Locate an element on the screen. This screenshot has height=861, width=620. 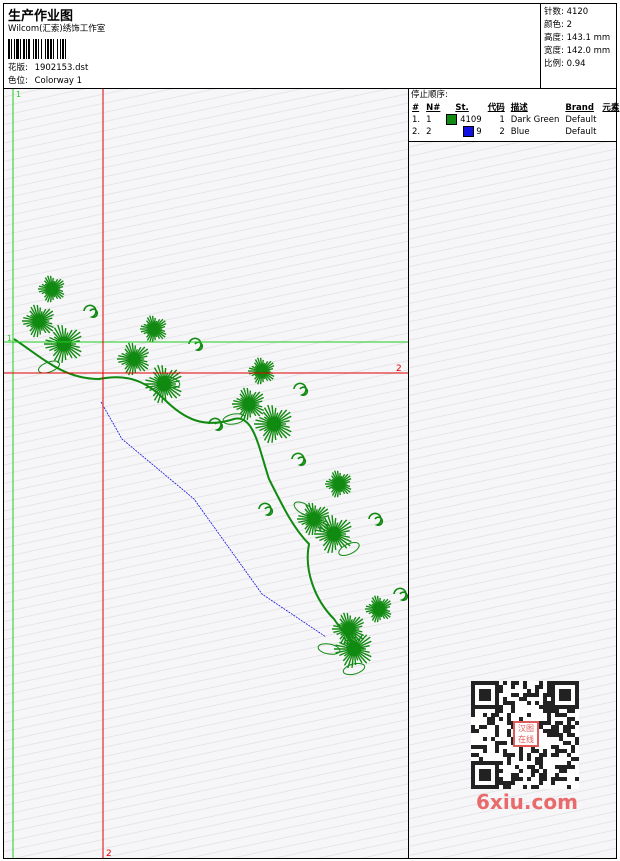
colorway-row: 色位: Colorway 1 is located at coordinates (45, 81).